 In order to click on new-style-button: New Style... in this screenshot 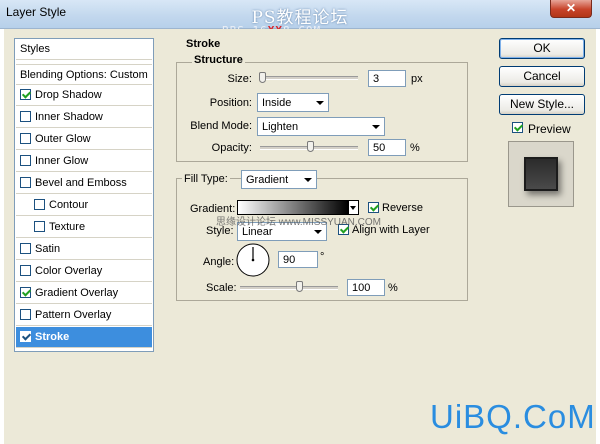, I will do `click(542, 104)`.